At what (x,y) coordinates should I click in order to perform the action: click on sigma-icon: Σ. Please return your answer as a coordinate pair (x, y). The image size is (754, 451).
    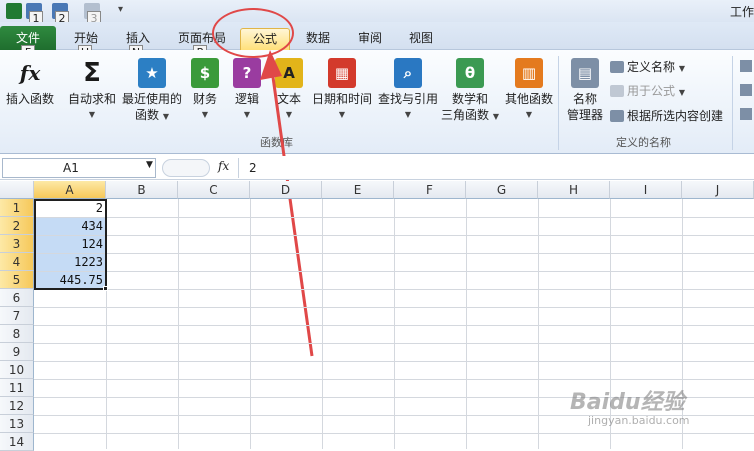
    Looking at the image, I should click on (92, 73).